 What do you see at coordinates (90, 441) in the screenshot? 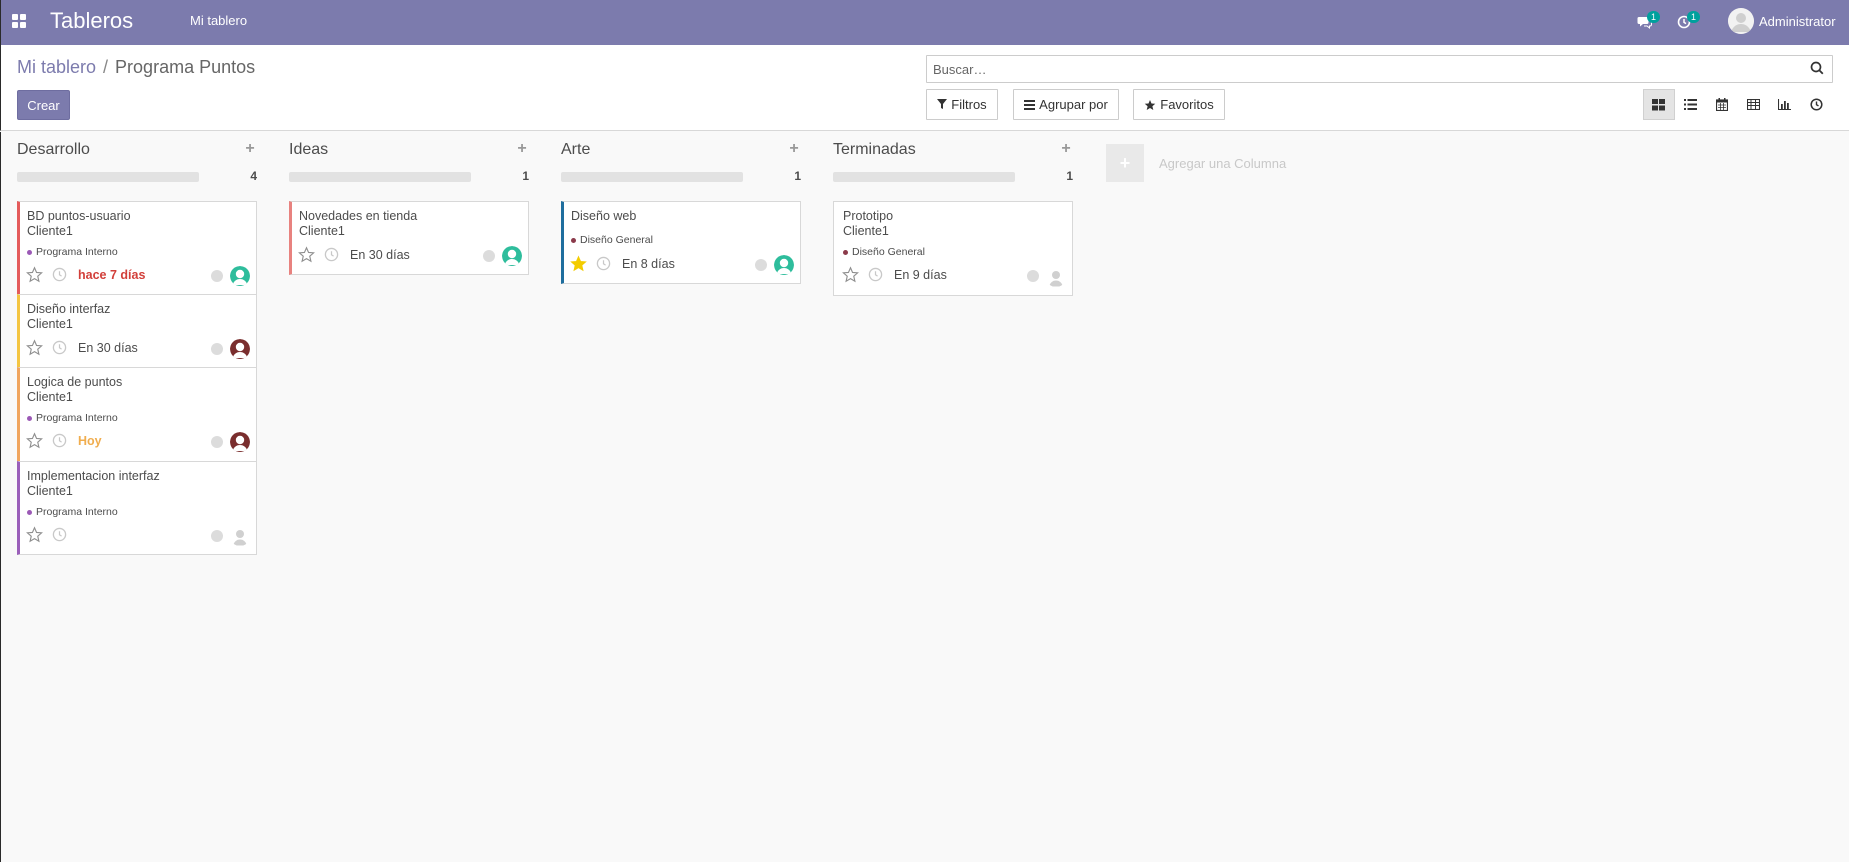
I see `card-deadline: Hoy` at bounding box center [90, 441].